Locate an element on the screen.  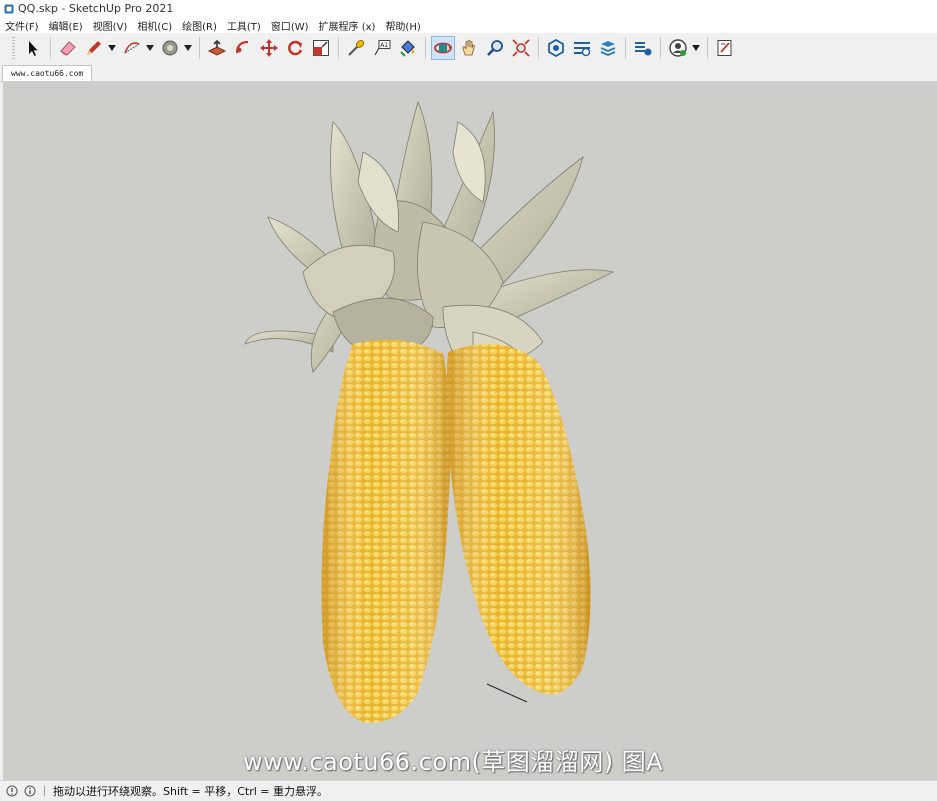
rotate-tool-icon is located at coordinates (295, 48).